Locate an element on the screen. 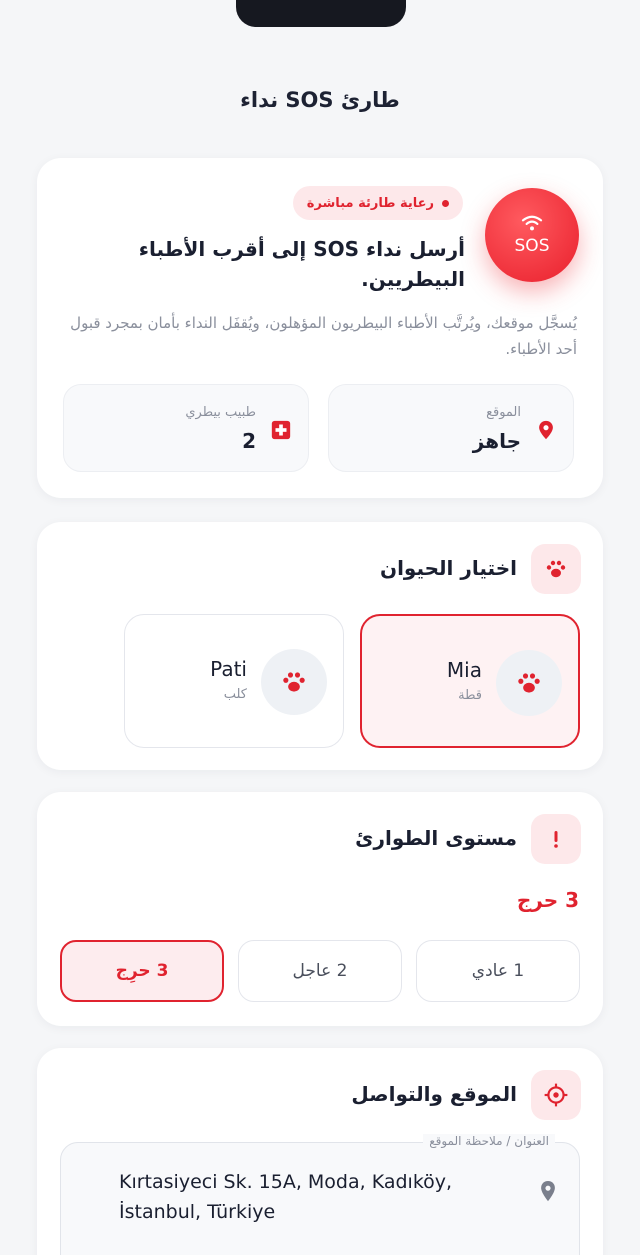 Image resolution: width=640 pixels, height=1255 pixels. pet-type: كلب is located at coordinates (235, 694).